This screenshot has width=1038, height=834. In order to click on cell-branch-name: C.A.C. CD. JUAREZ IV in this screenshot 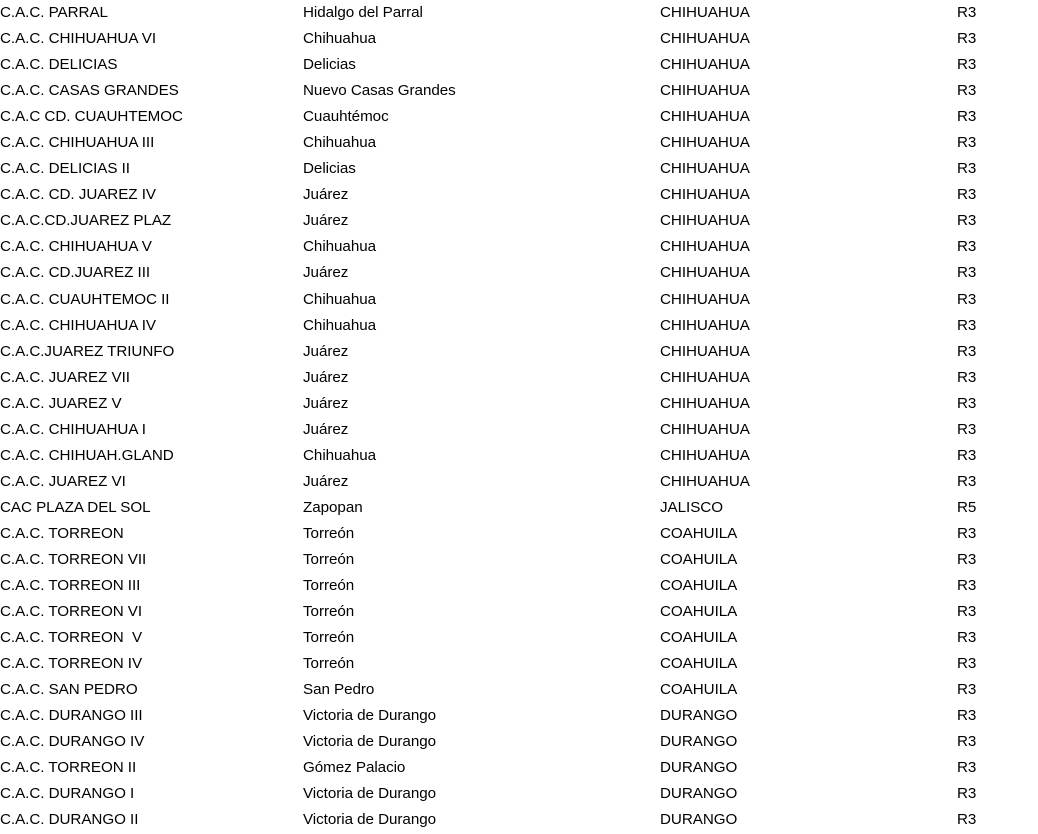, I will do `click(78, 195)`.